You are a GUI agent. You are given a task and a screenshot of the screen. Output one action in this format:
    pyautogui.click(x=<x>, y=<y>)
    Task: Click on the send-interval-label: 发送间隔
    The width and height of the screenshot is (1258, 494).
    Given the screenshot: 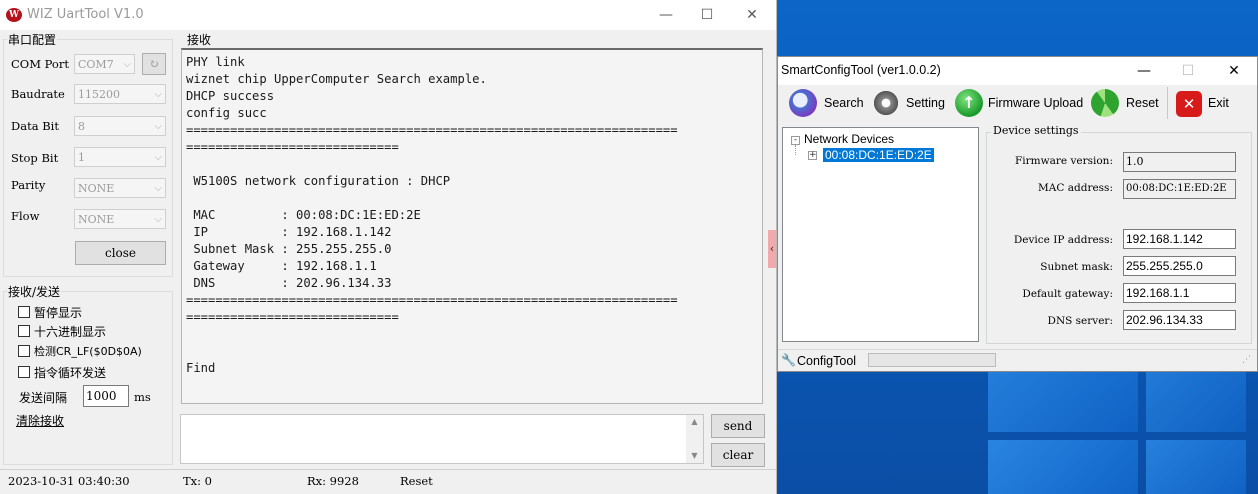 What is the action you would take?
    pyautogui.click(x=43, y=398)
    